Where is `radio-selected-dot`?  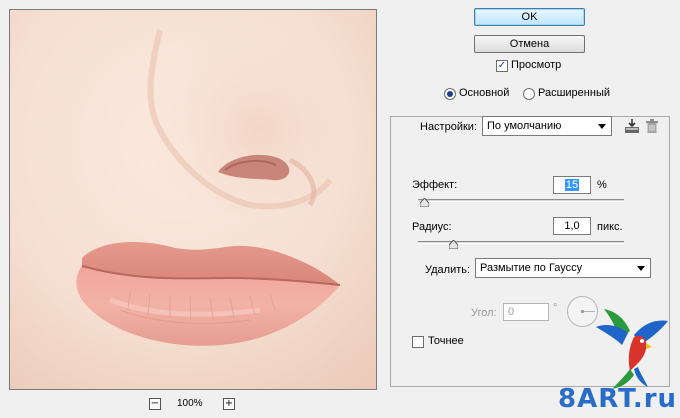
radio-selected-dot is located at coordinates (450, 94).